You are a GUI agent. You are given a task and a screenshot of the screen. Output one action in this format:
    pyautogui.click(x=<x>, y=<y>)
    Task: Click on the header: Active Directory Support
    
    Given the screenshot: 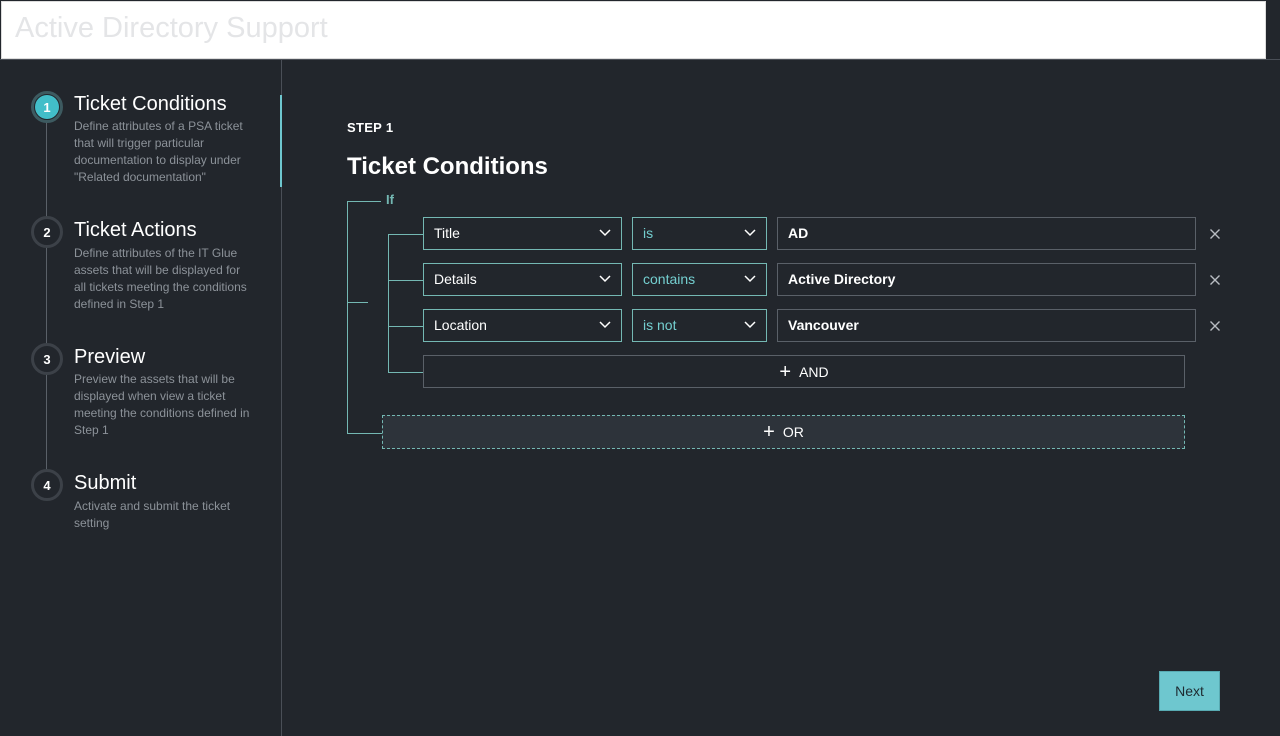 What is the action you would take?
    pyautogui.click(x=640, y=30)
    